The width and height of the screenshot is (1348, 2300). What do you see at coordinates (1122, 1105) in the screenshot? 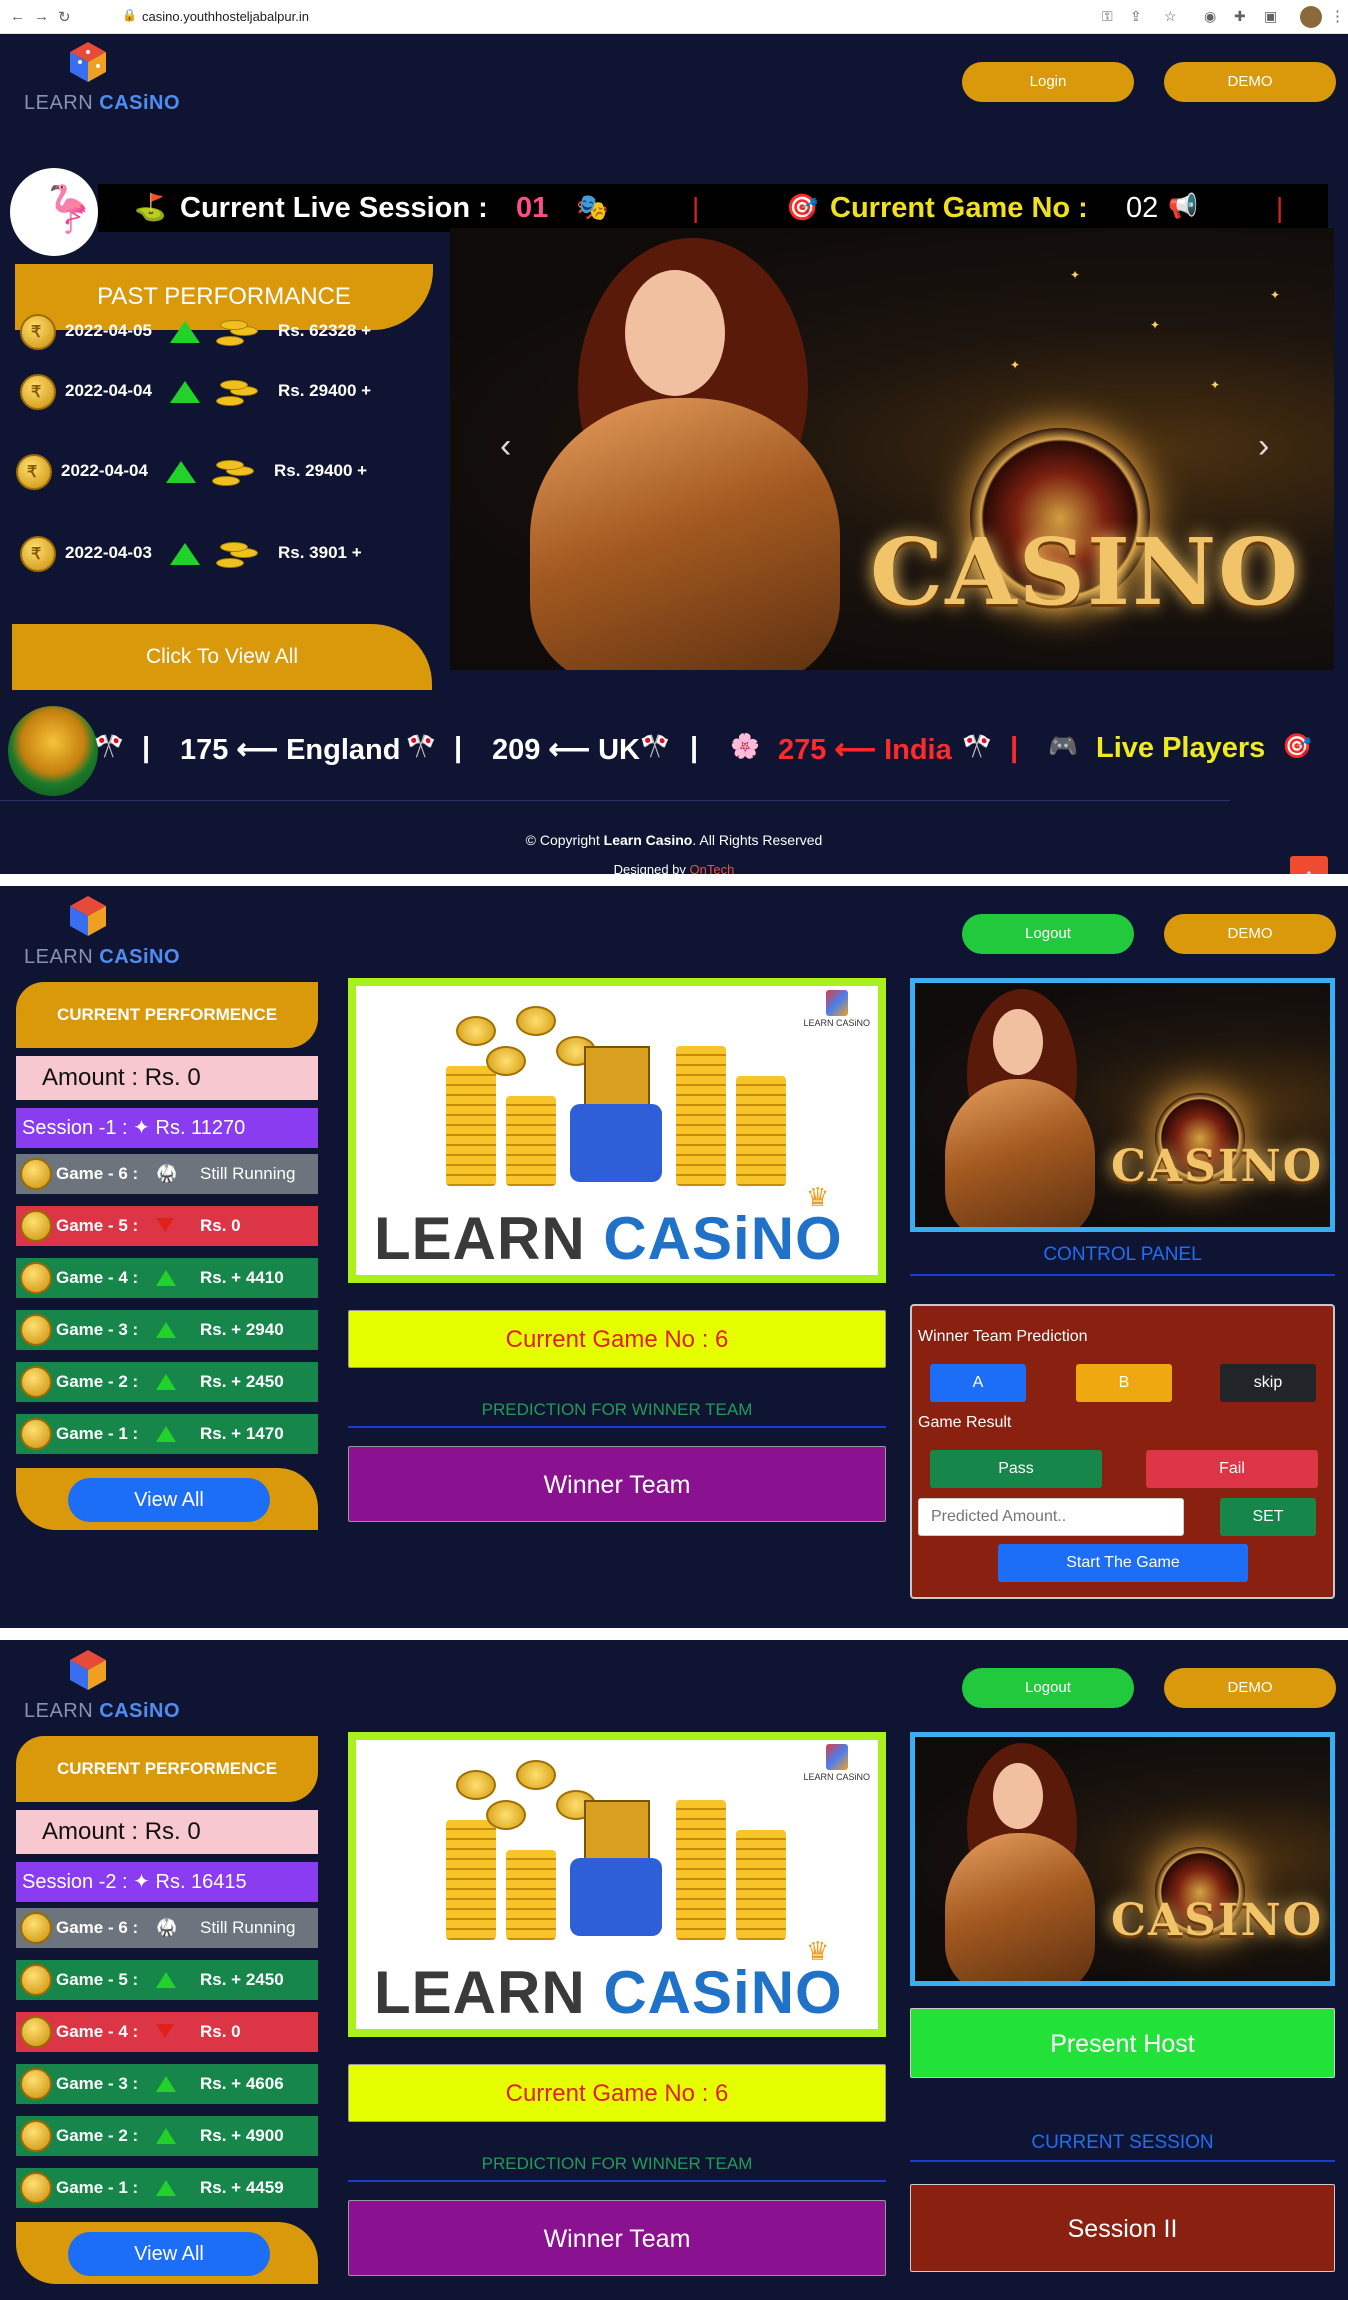
I see `casino-preview-image: CASINO` at bounding box center [1122, 1105].